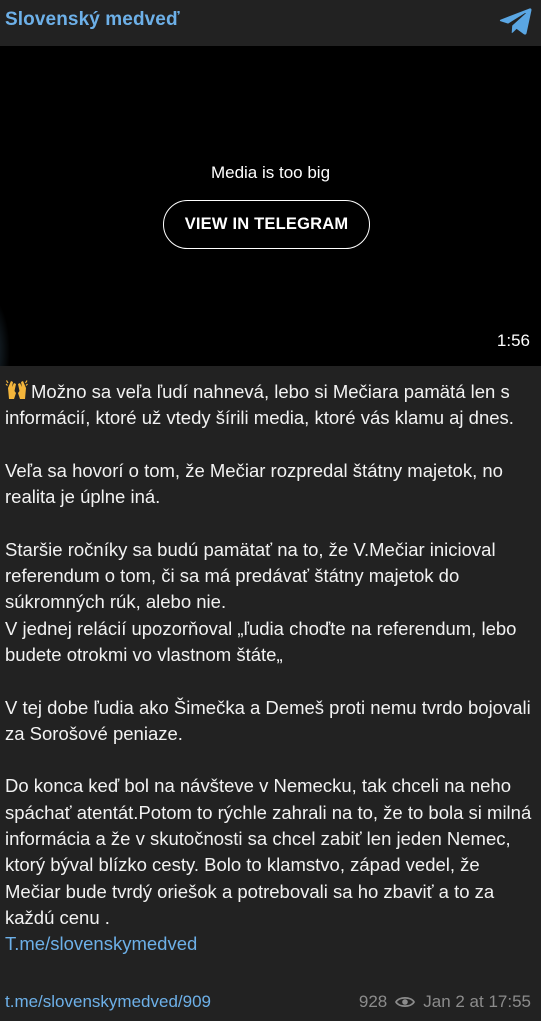  Describe the element at coordinates (513, 340) in the screenshot. I see `video-duration: 1:56` at that location.